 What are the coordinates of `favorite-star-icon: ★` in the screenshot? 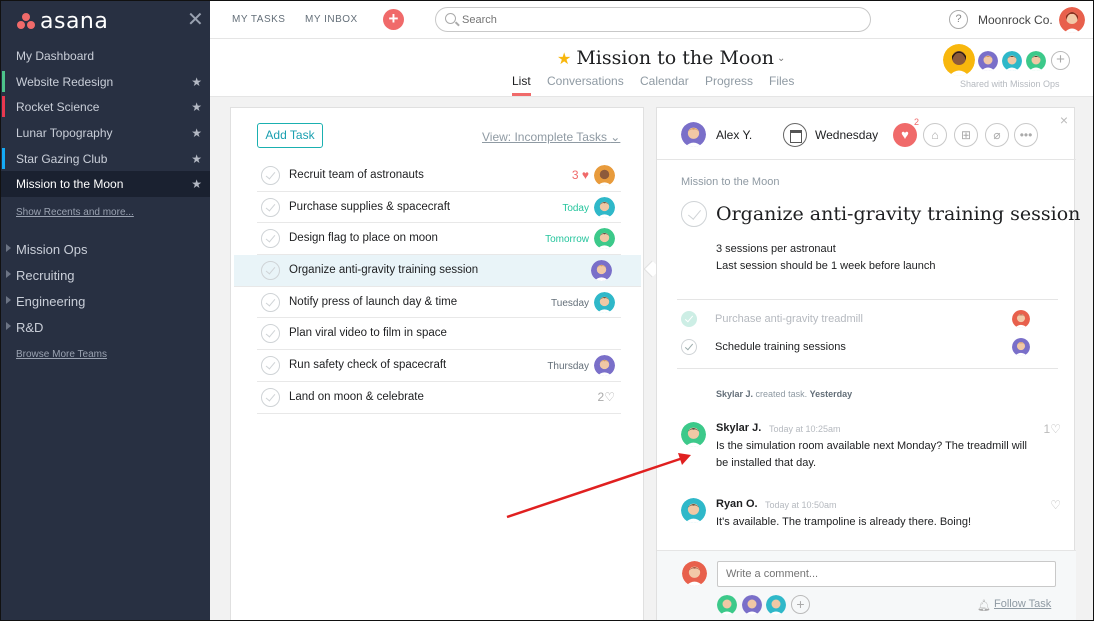 It's located at (564, 58).